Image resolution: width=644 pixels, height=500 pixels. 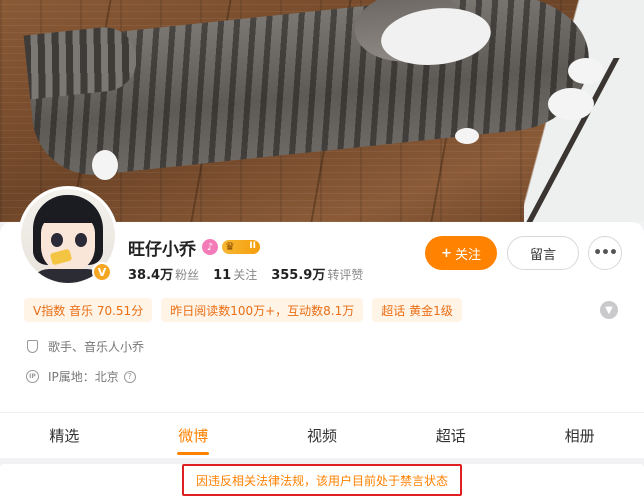 What do you see at coordinates (446, 253) in the screenshot?
I see `plus-icon: +` at bounding box center [446, 253].